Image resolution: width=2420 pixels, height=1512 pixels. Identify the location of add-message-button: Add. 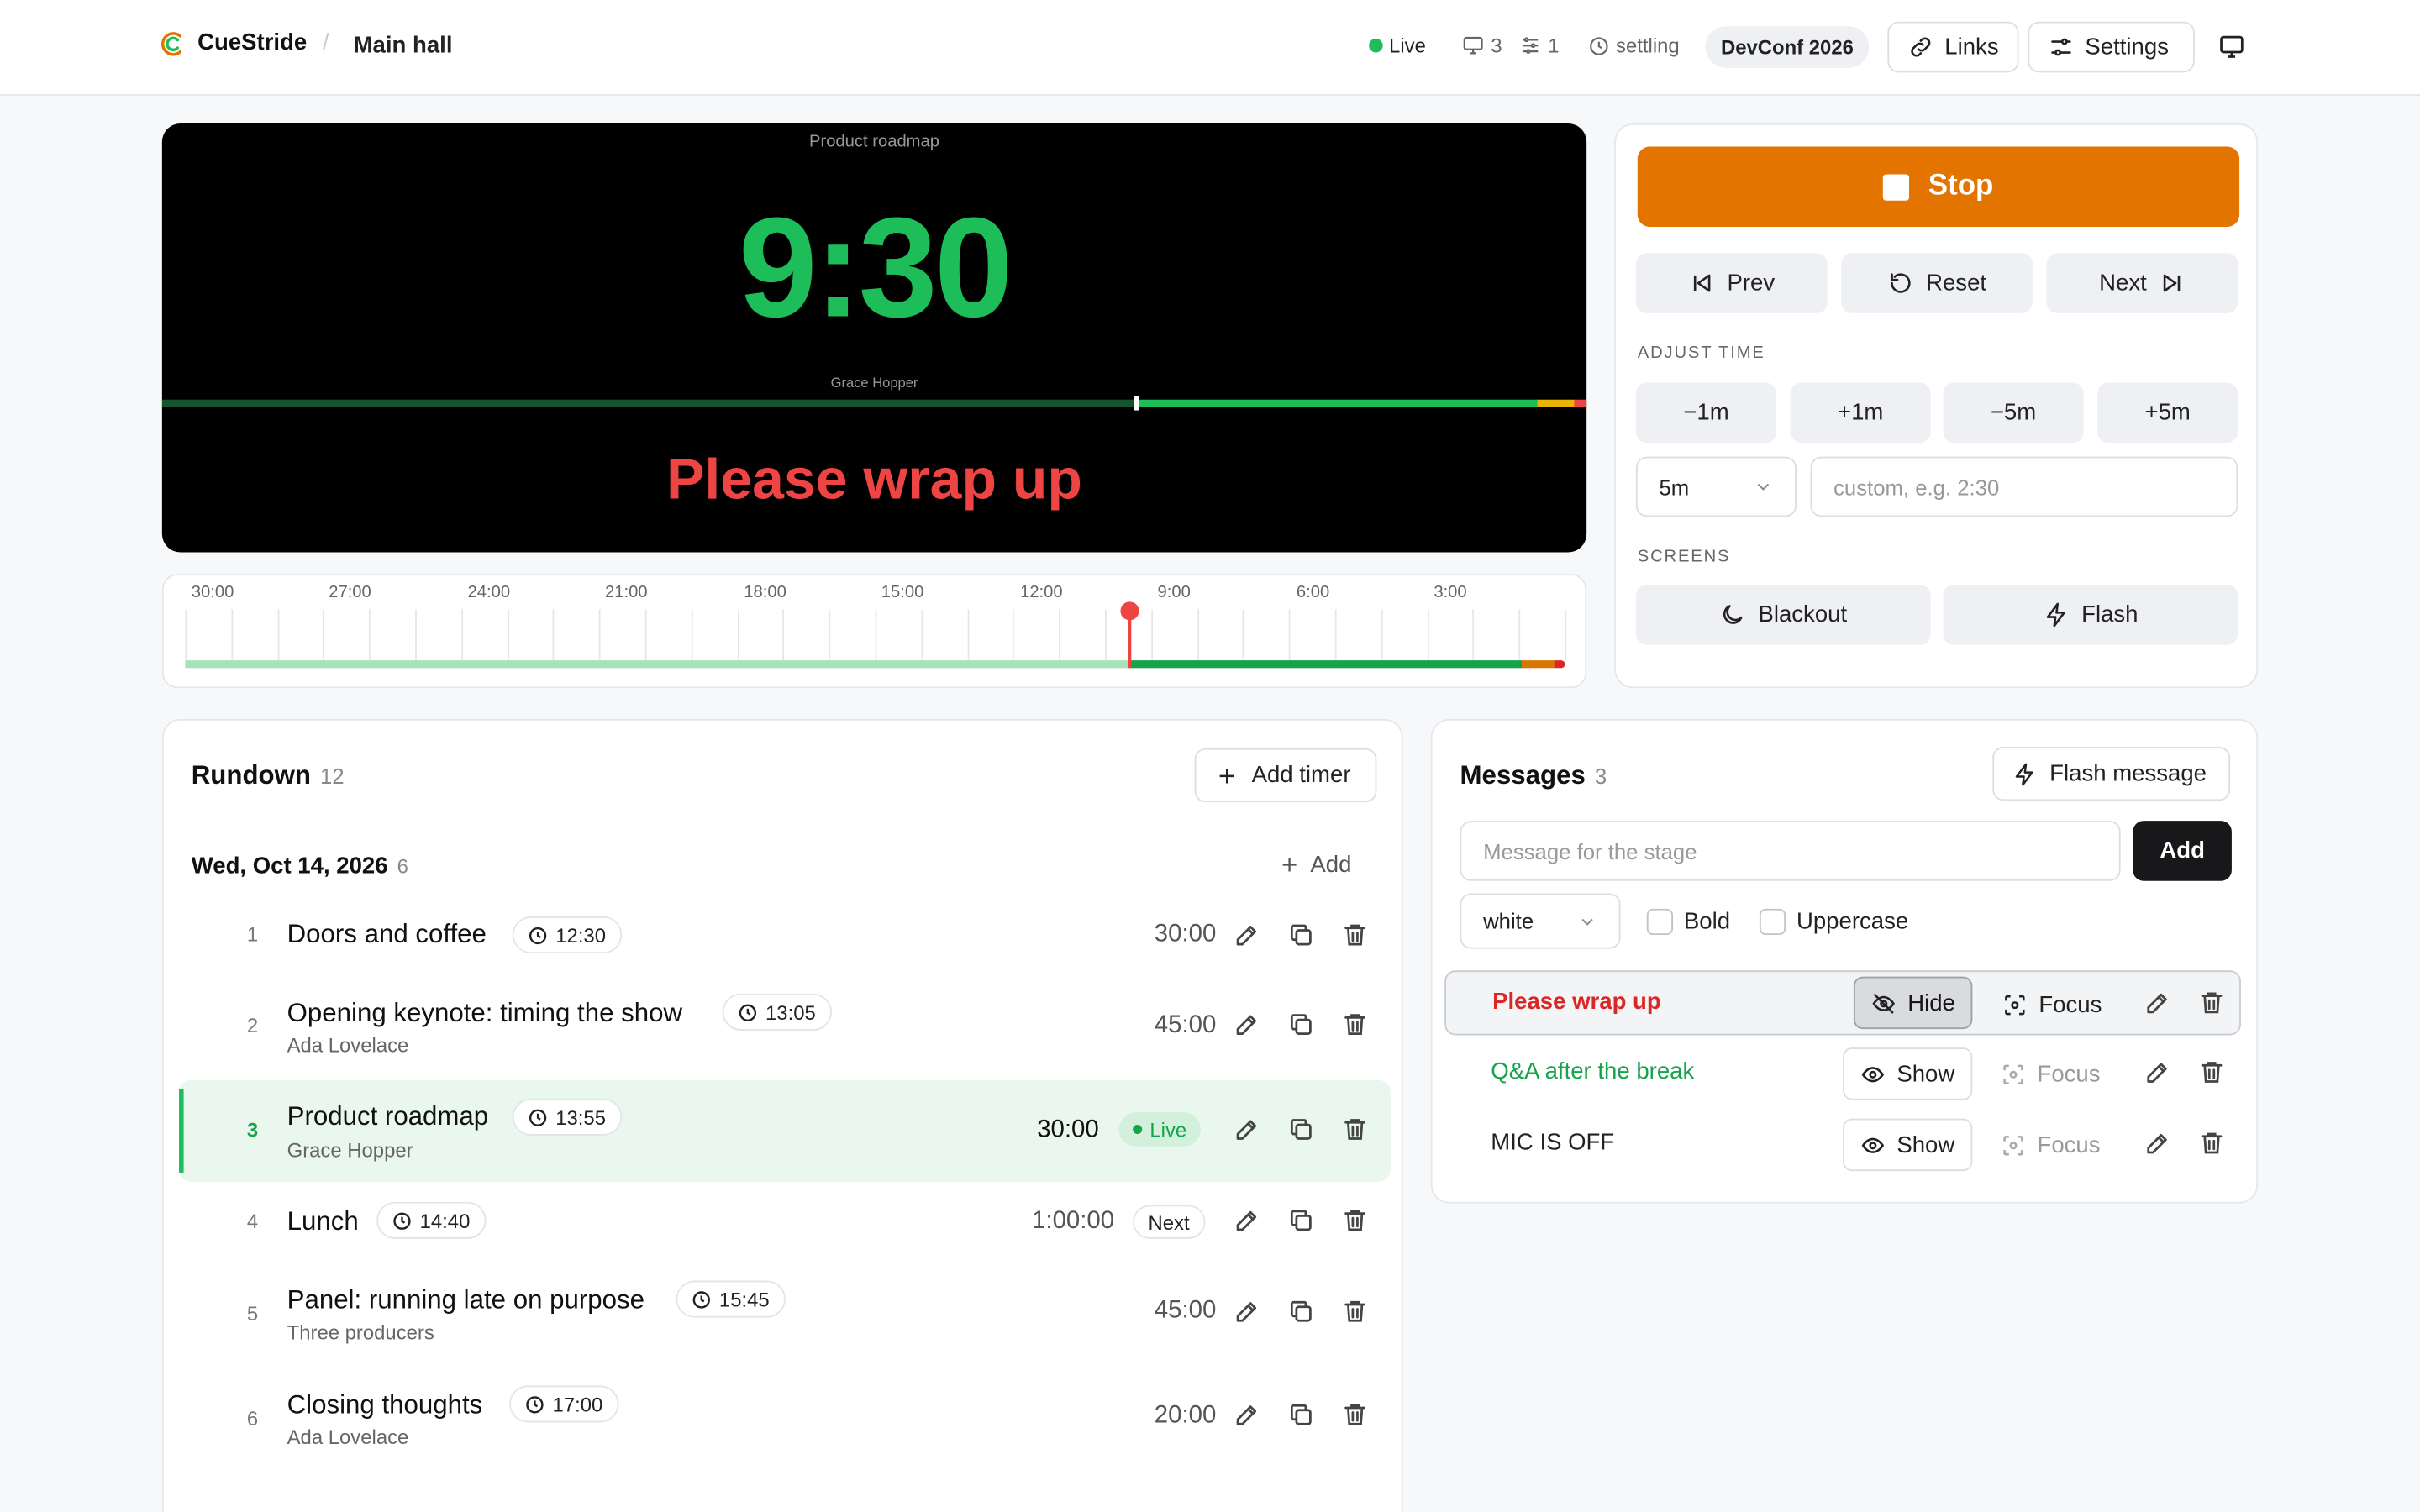
(2182, 851).